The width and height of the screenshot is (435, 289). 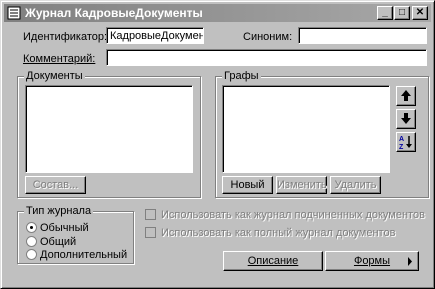 I want to click on maximize-icon: □, so click(x=402, y=12).